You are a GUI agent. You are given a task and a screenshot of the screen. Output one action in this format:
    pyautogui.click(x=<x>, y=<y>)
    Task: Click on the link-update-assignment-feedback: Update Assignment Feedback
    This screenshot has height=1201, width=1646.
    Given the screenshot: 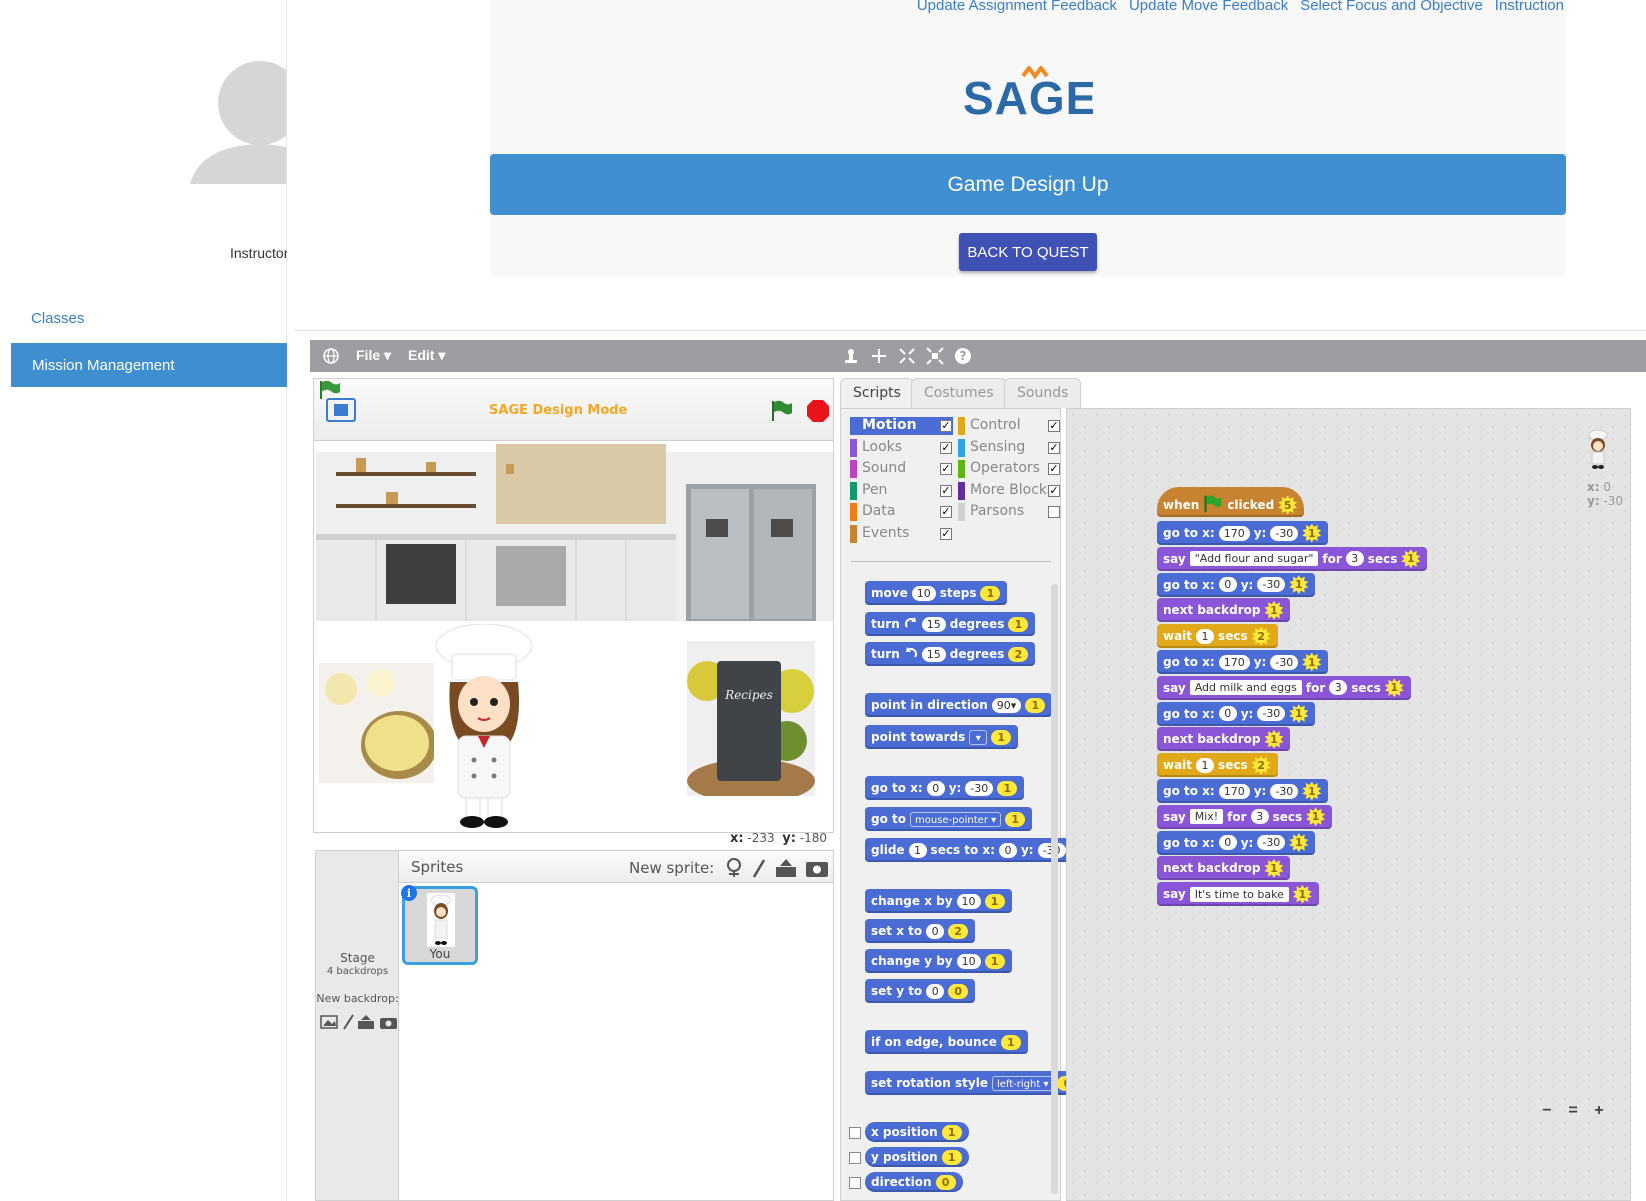 What is the action you would take?
    pyautogui.click(x=1017, y=7)
    